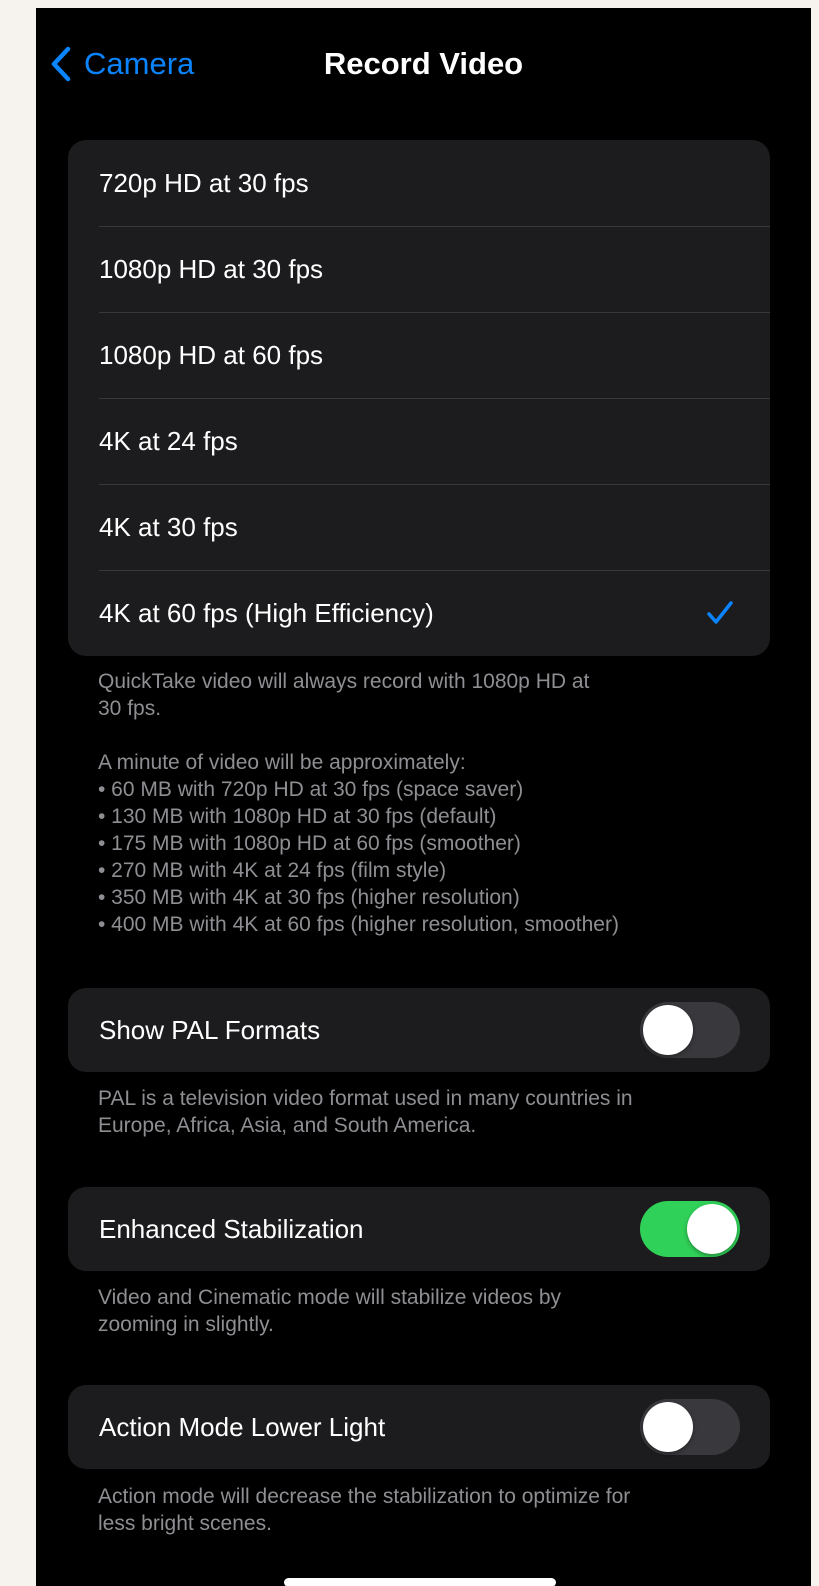 The width and height of the screenshot is (819, 1586). What do you see at coordinates (419, 355) in the screenshot?
I see `format-option: 1080p HD at 60 fps` at bounding box center [419, 355].